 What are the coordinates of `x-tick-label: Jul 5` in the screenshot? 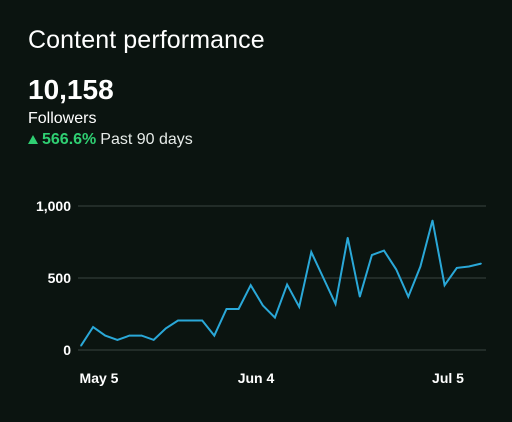 It's located at (448, 378).